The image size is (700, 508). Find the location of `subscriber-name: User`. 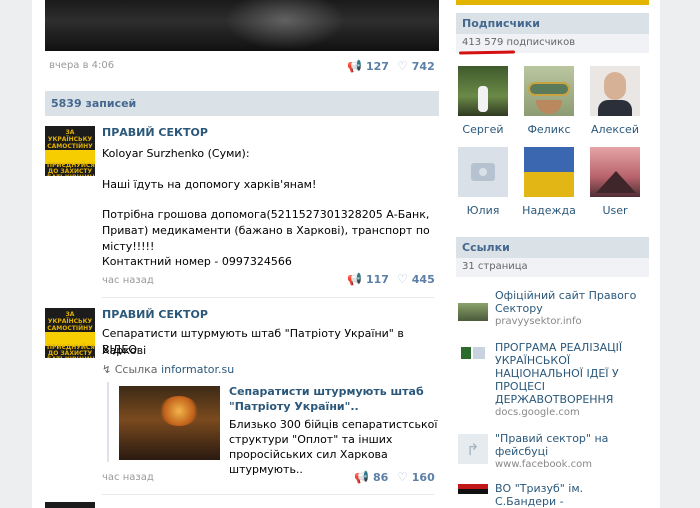

subscriber-name: User is located at coordinates (615, 210).